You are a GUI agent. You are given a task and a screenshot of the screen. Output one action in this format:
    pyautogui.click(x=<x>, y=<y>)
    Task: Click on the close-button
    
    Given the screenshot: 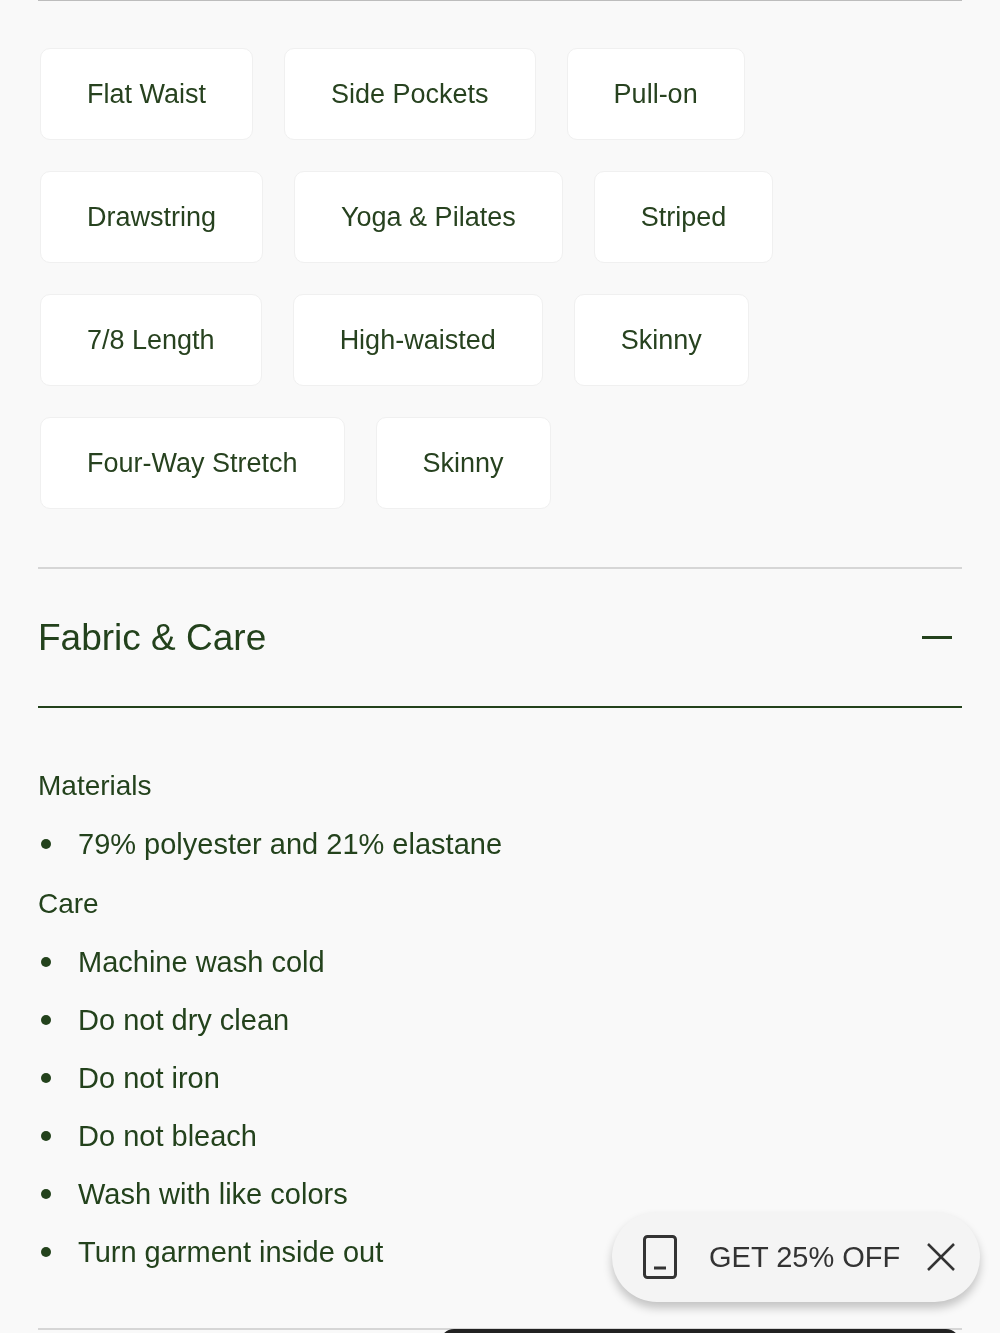 What is the action you would take?
    pyautogui.click(x=941, y=1257)
    